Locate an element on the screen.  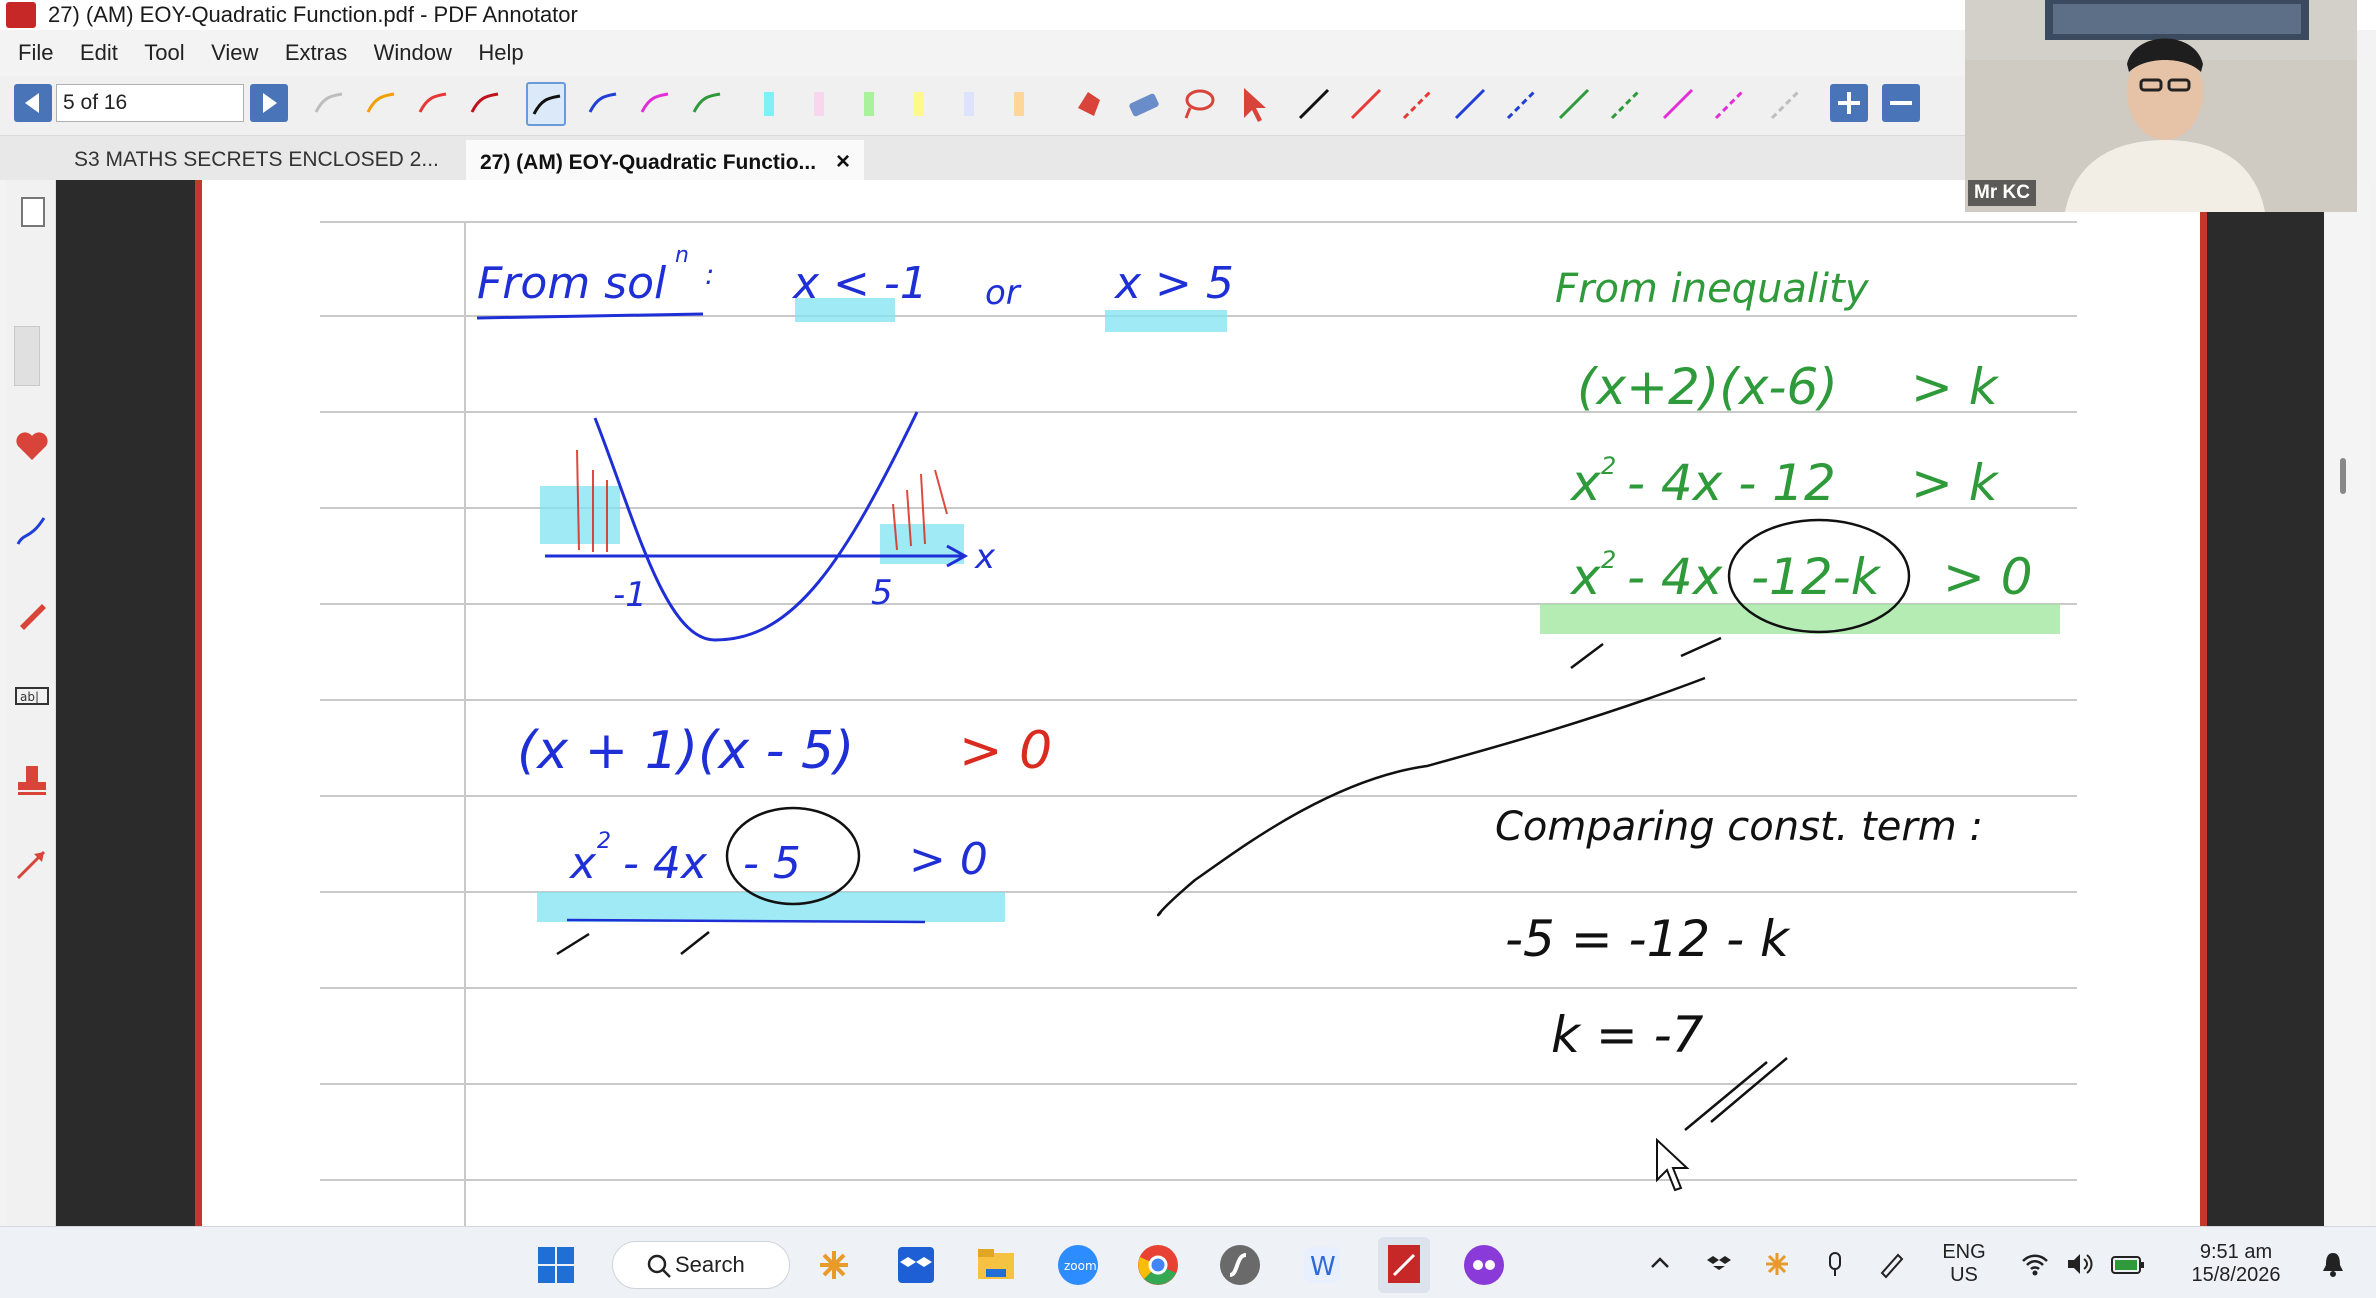
panel-scroll is located at coordinates (27, 356).